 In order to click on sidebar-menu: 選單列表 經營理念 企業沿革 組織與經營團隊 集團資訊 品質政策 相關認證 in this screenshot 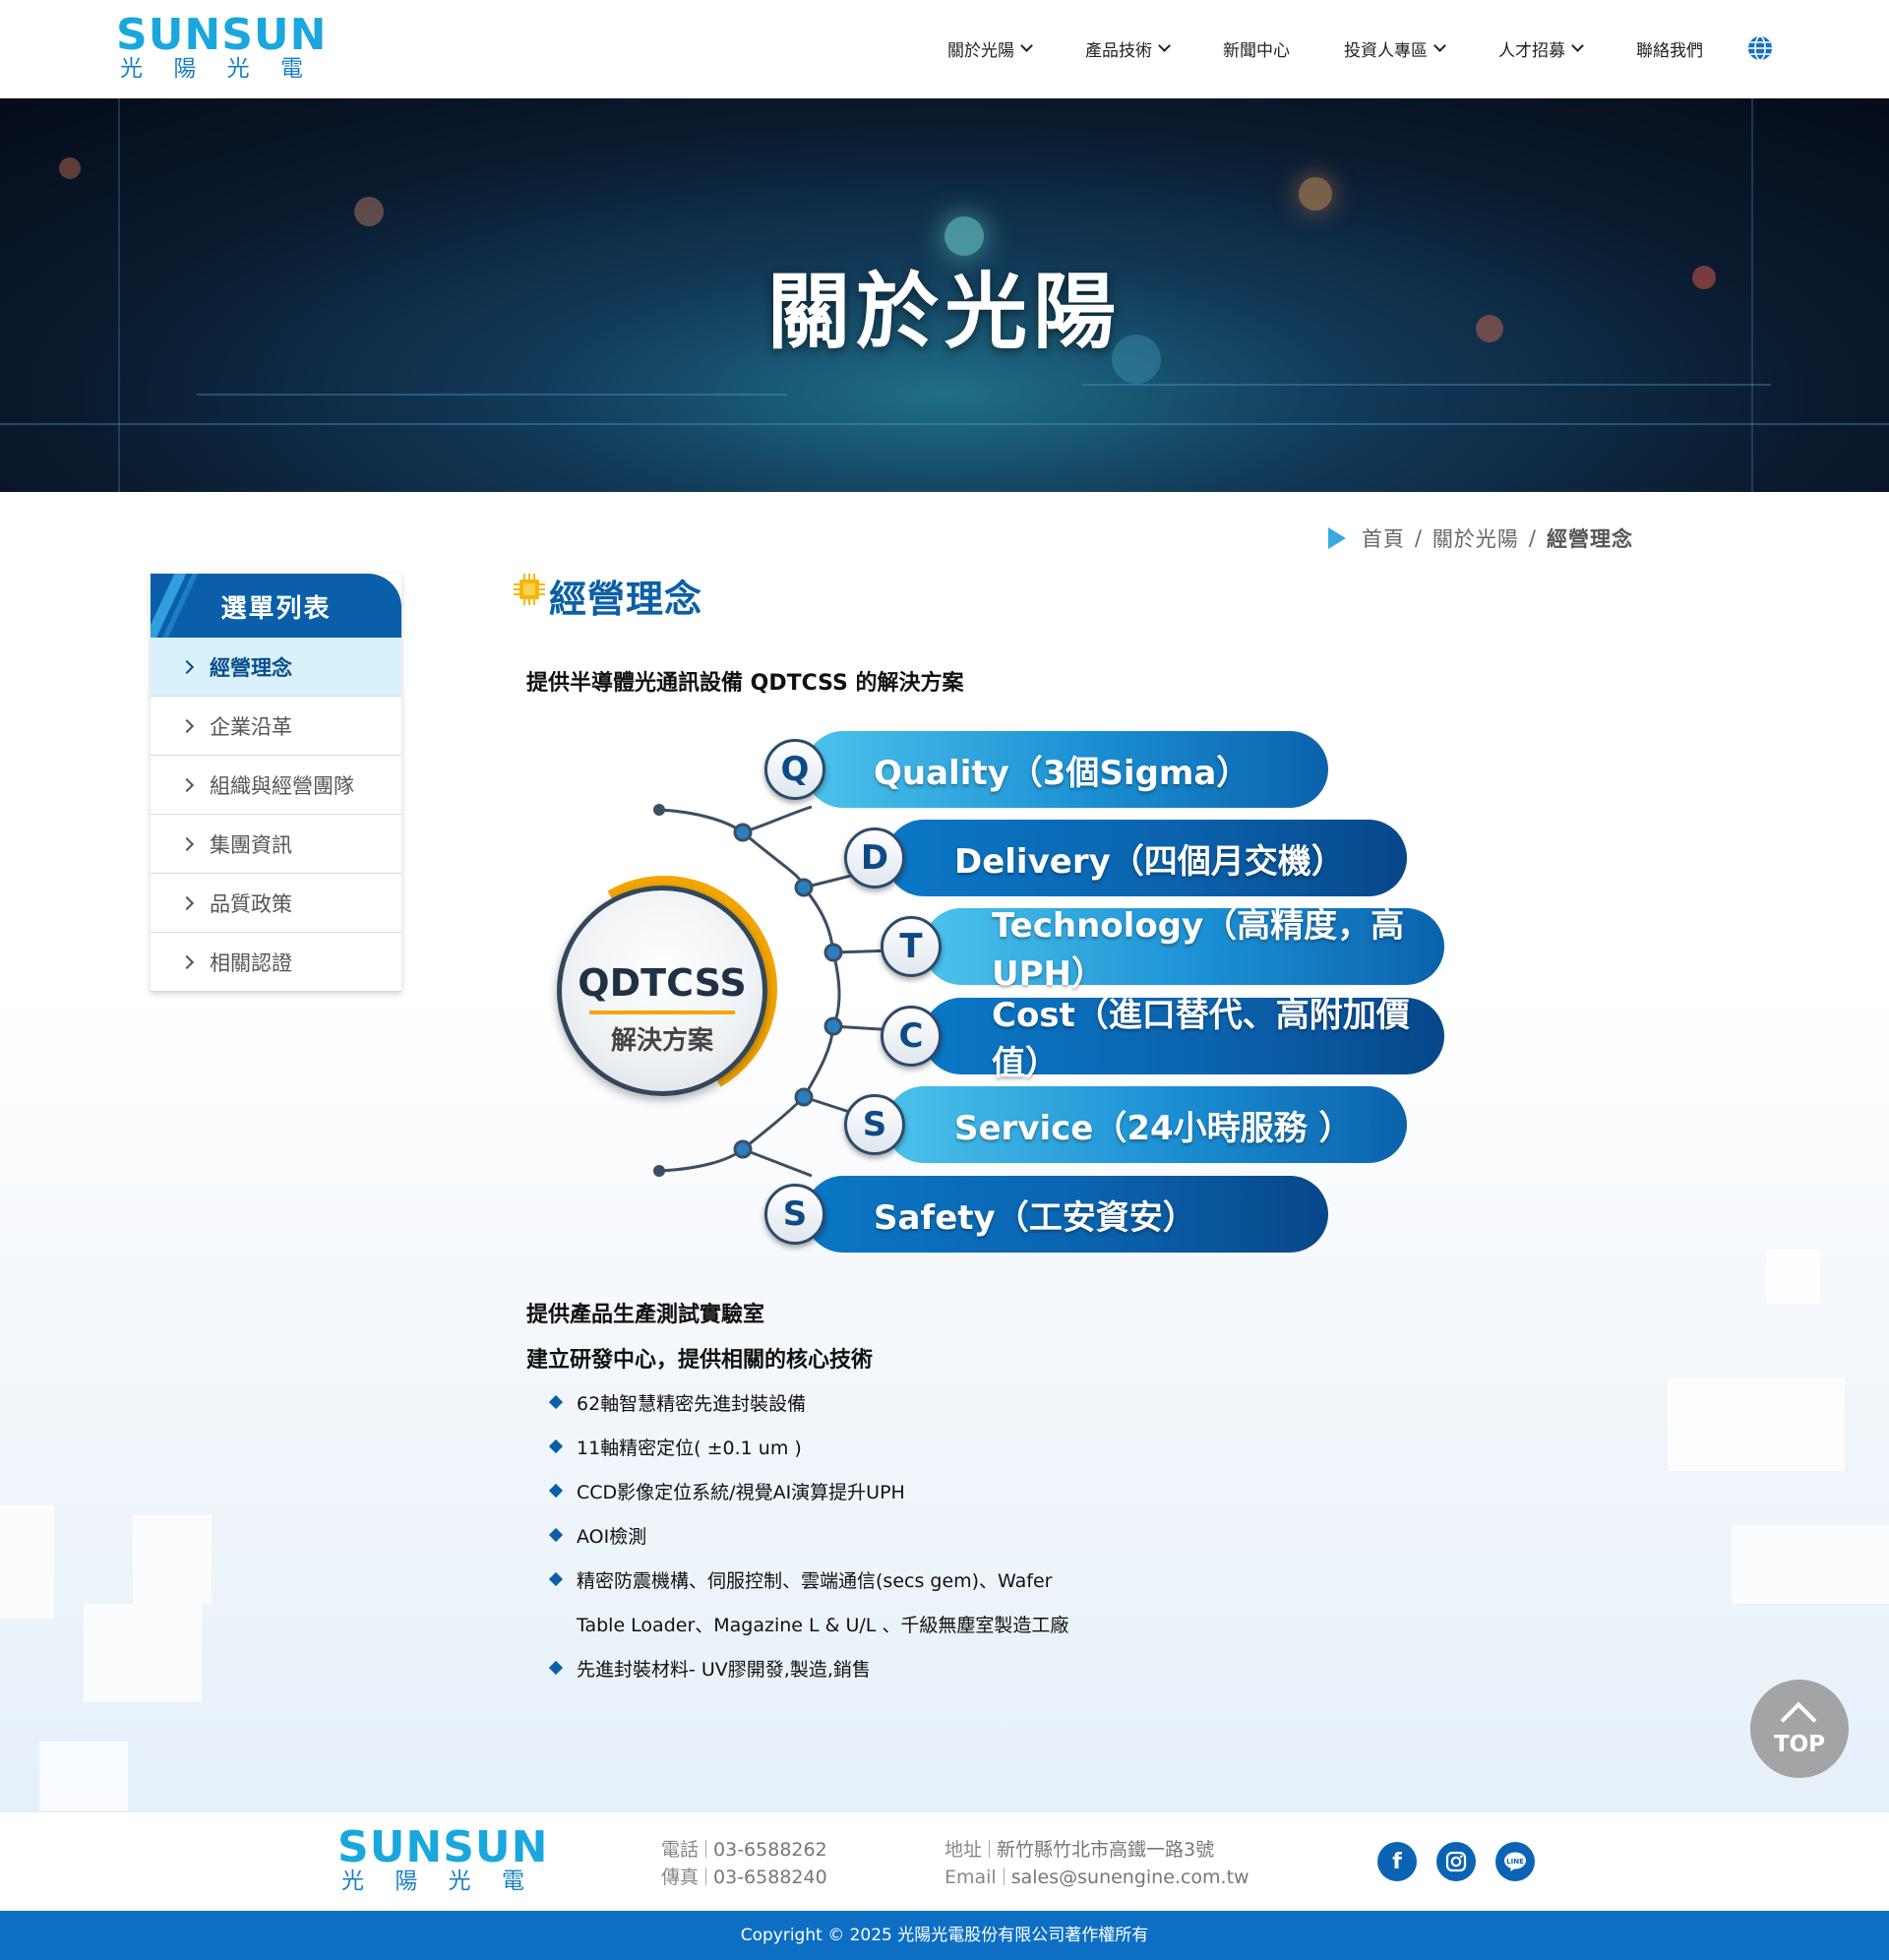, I will do `click(276, 783)`.